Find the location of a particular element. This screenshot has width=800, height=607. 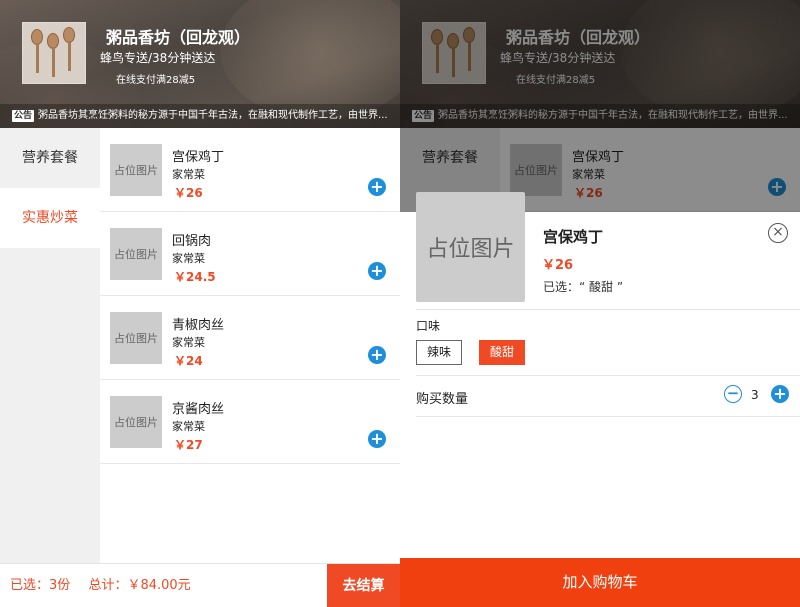

quantity-label: 购买数量 is located at coordinates (442, 399).